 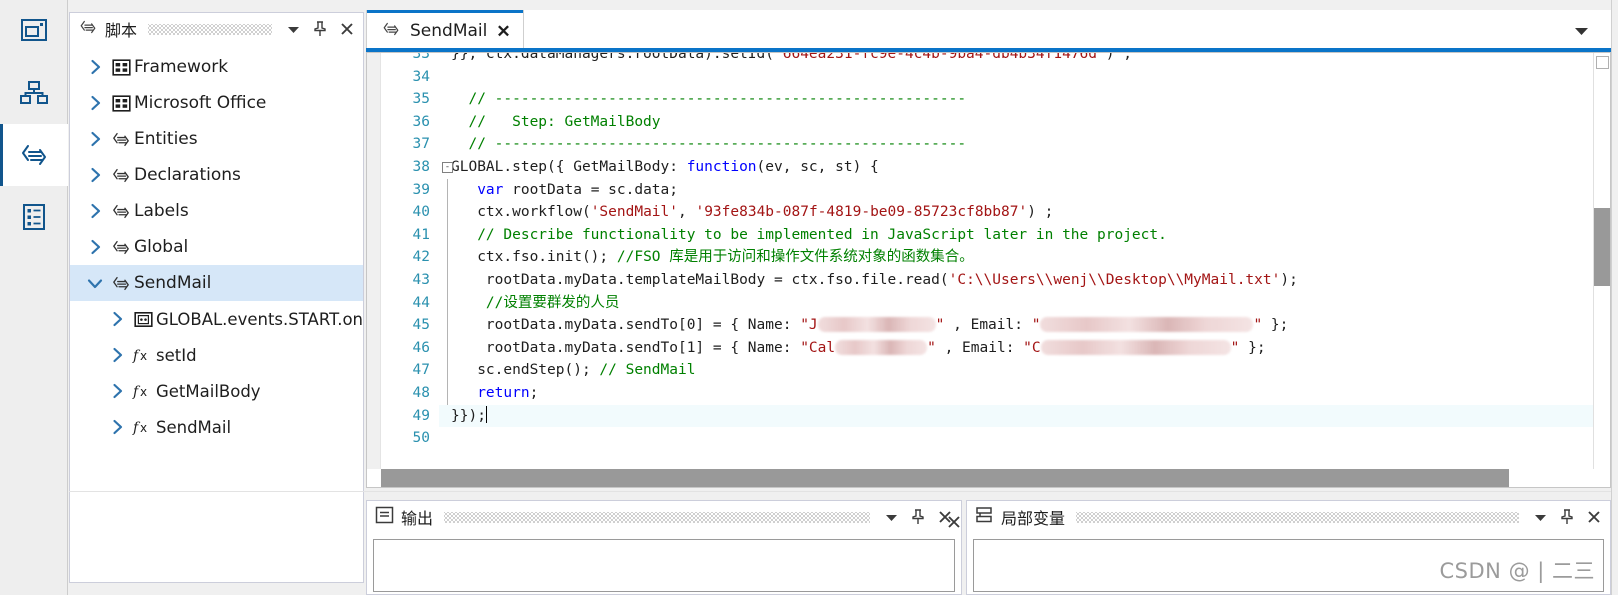 What do you see at coordinates (216, 283) in the screenshot?
I see `tree-item-sendmail: SendMail` at bounding box center [216, 283].